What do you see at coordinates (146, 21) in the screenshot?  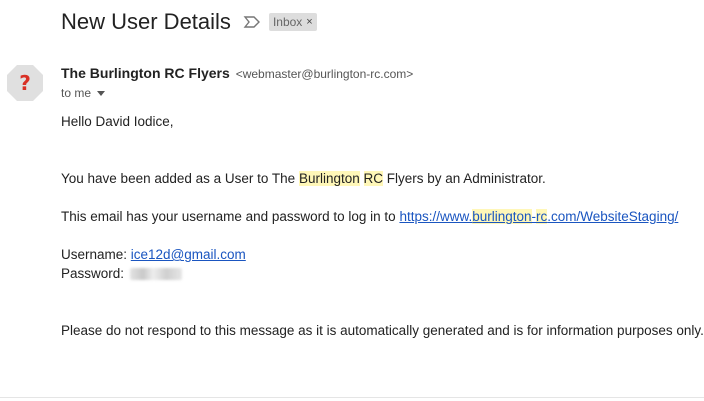 I see `email-subject: New User Details` at bounding box center [146, 21].